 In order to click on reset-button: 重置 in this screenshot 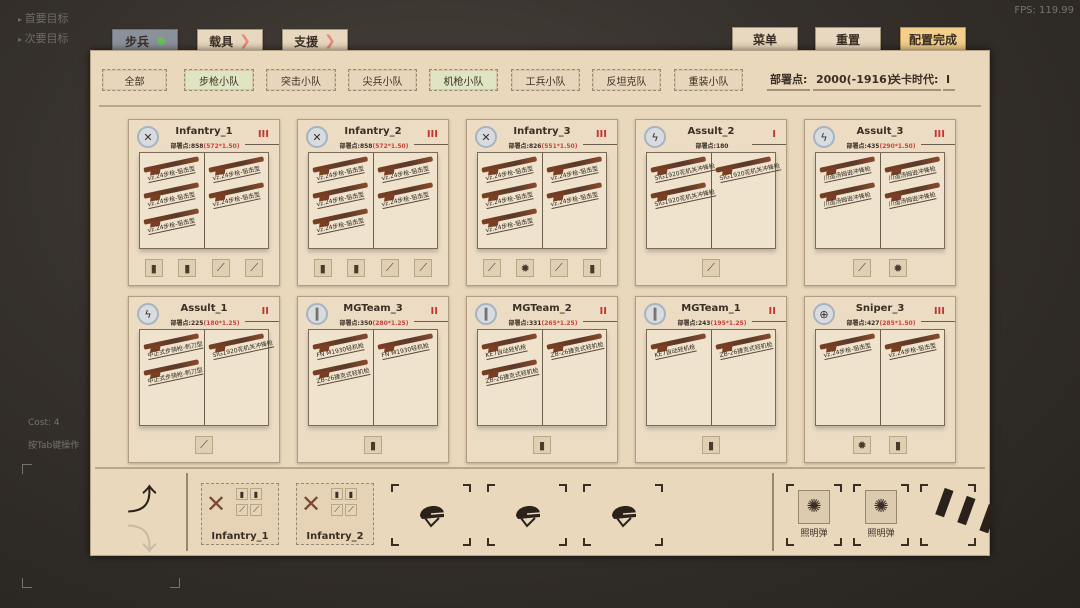, I will do `click(848, 39)`.